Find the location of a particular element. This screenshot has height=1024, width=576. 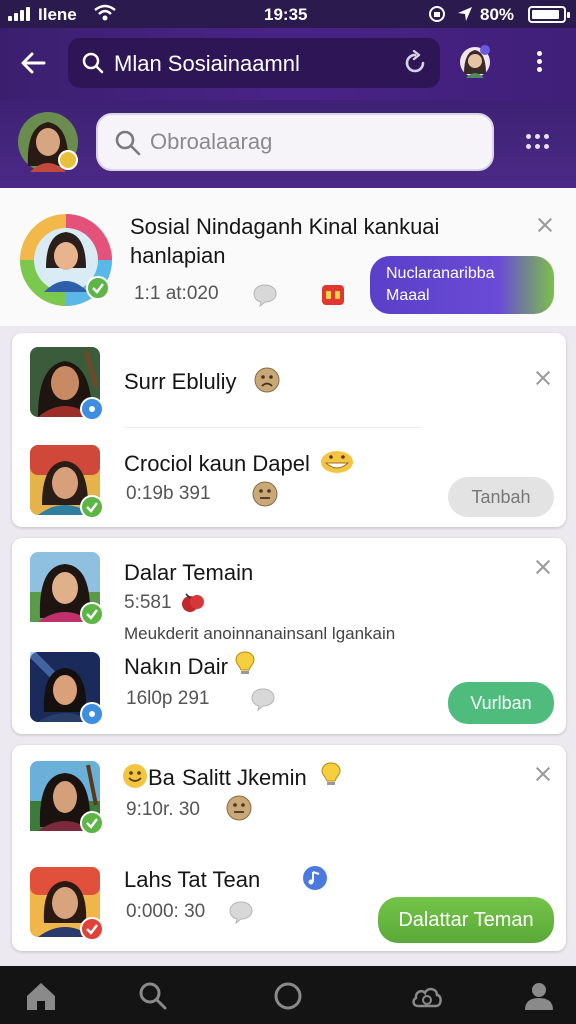

featured-button-line1: Nuclaranaribba is located at coordinates (440, 273).